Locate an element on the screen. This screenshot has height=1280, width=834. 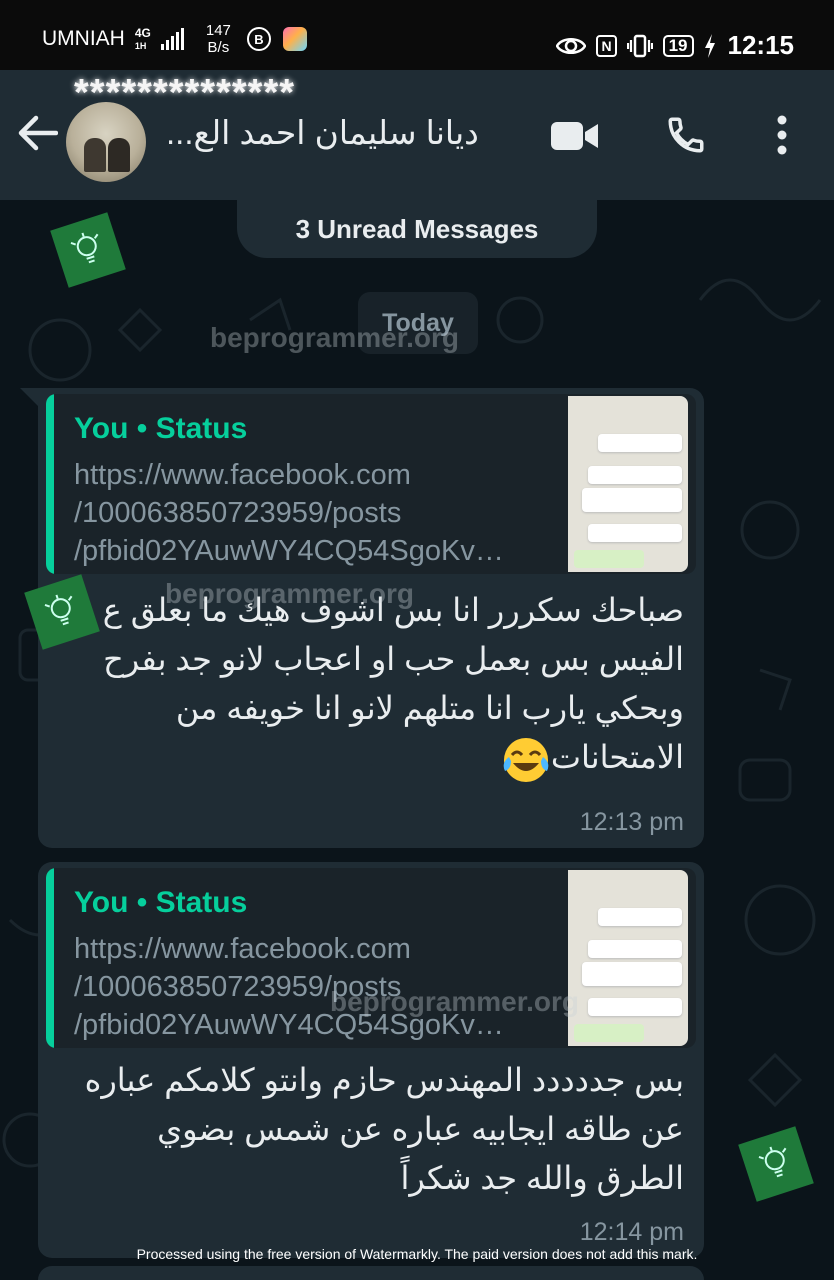
unread-messages-banner: 3 Unread Messages is located at coordinates (417, 229).